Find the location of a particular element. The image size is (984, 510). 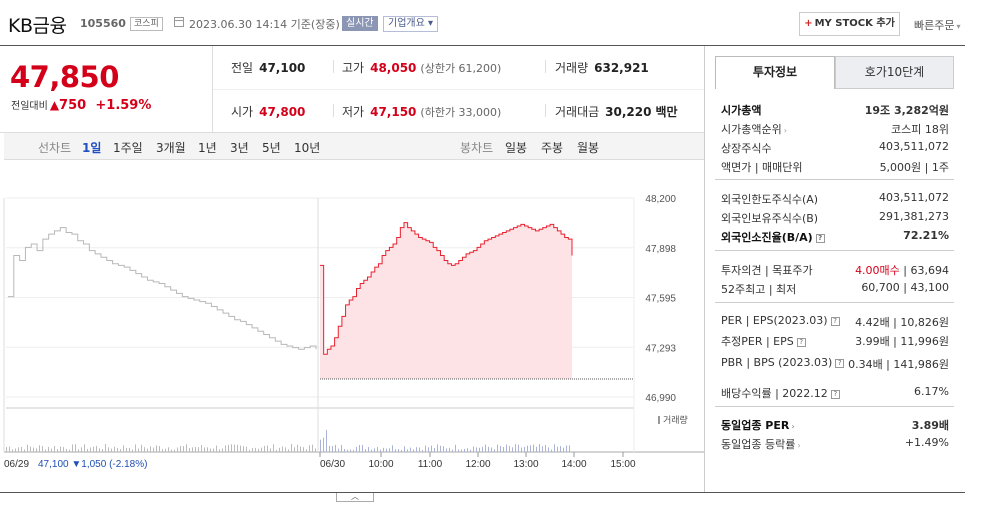

period-5y: 5년 is located at coordinates (271, 147).